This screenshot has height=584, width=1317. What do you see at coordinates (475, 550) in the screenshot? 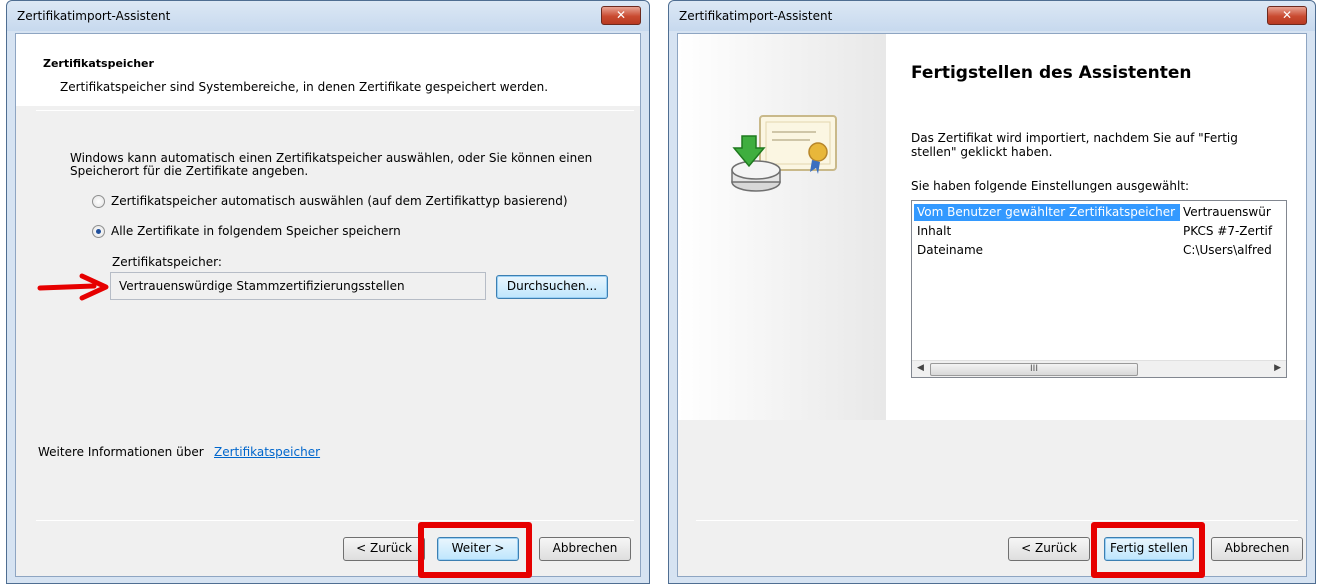
I see `annotation-highlight-next` at bounding box center [475, 550].